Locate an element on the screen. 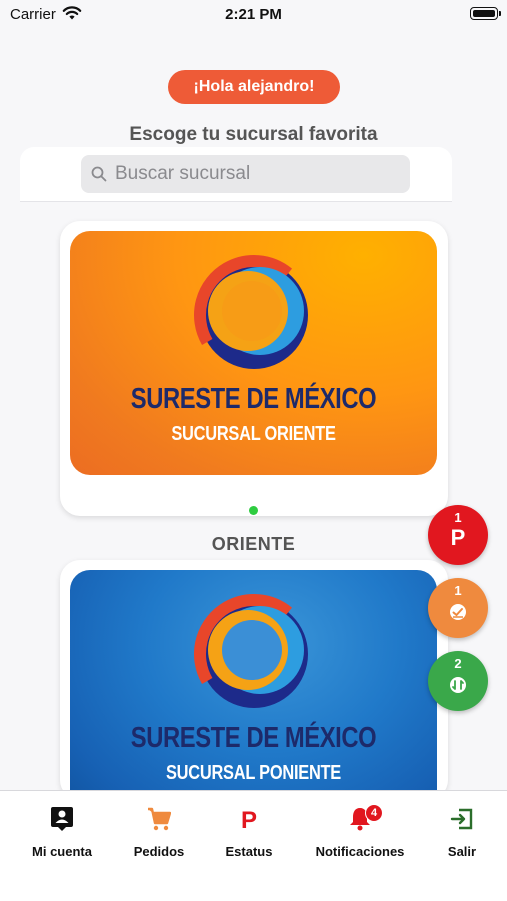 The height and width of the screenshot is (901, 507). account-icon is located at coordinates (62, 819).